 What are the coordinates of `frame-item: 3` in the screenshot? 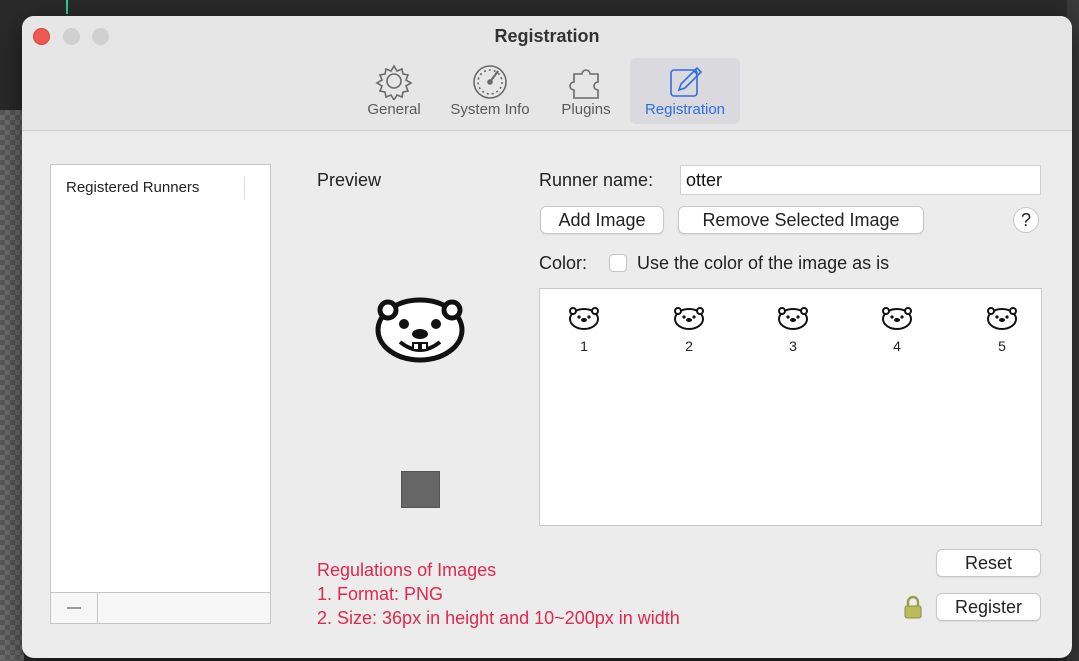 It's located at (793, 328).